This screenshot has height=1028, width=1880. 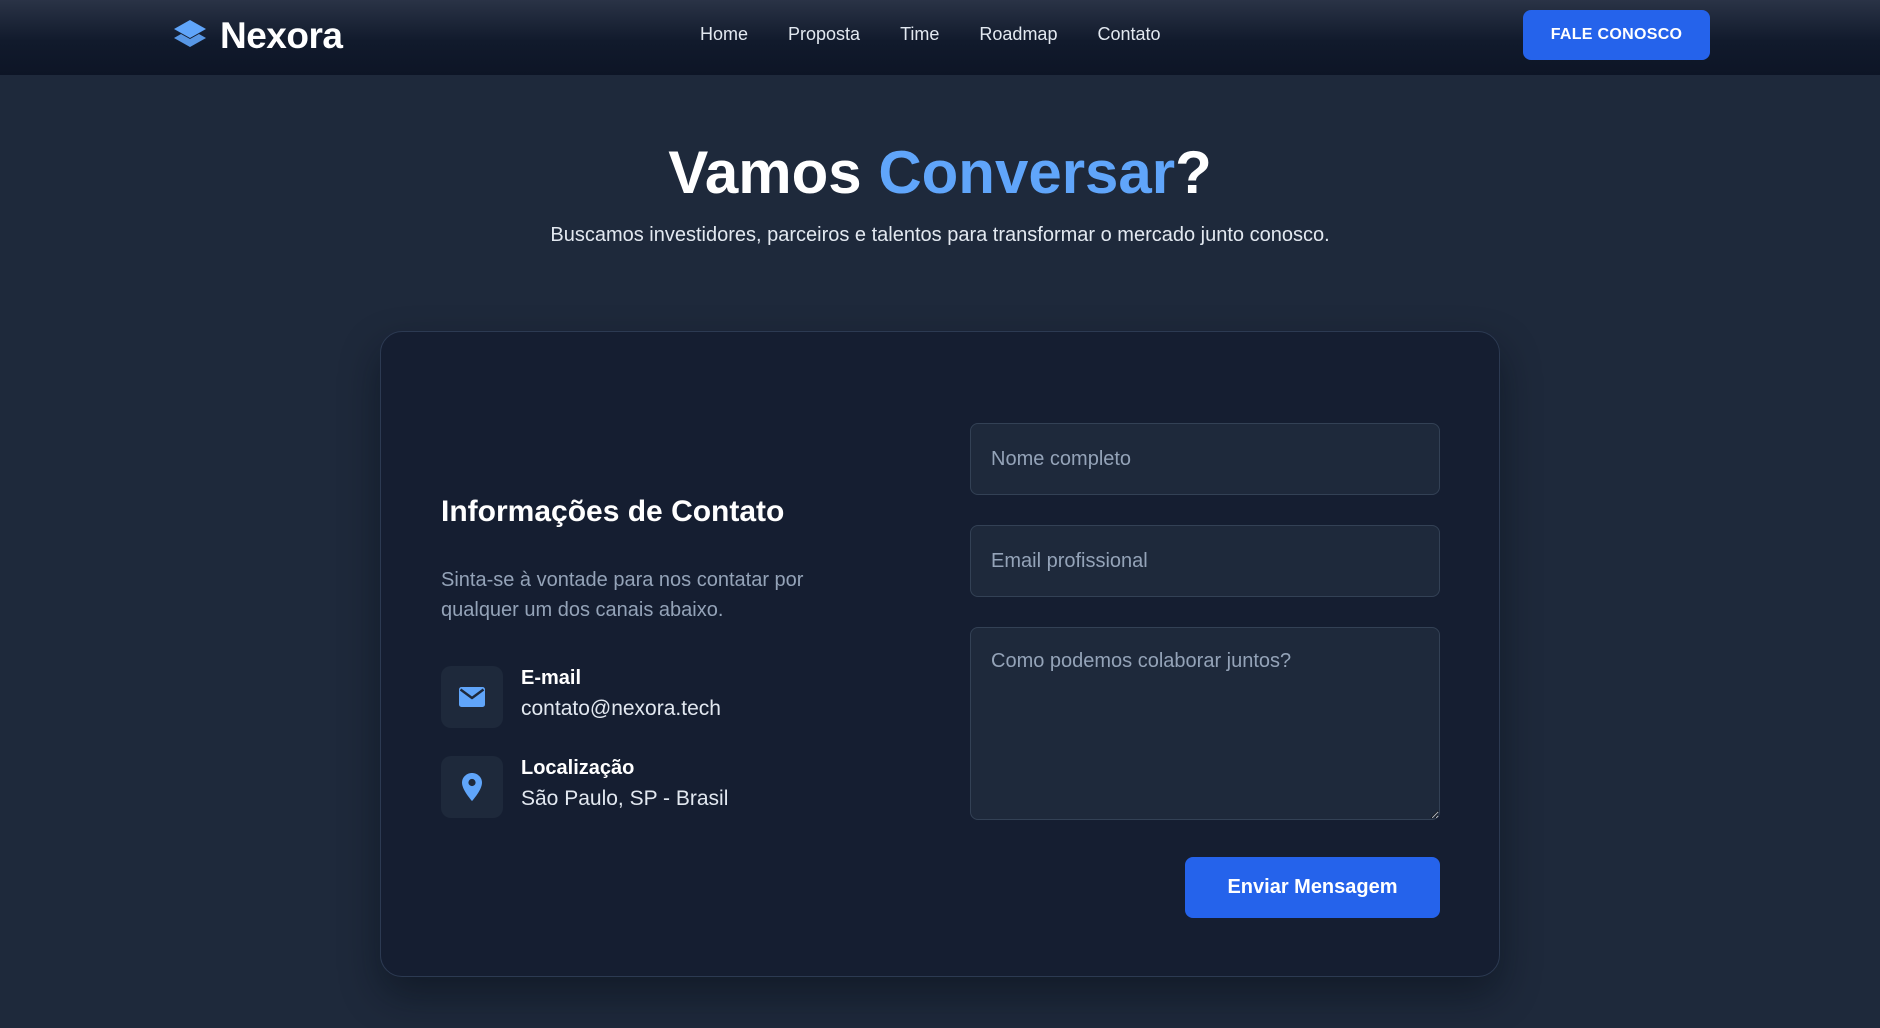 I want to click on brand-name: Nexora, so click(x=281, y=35).